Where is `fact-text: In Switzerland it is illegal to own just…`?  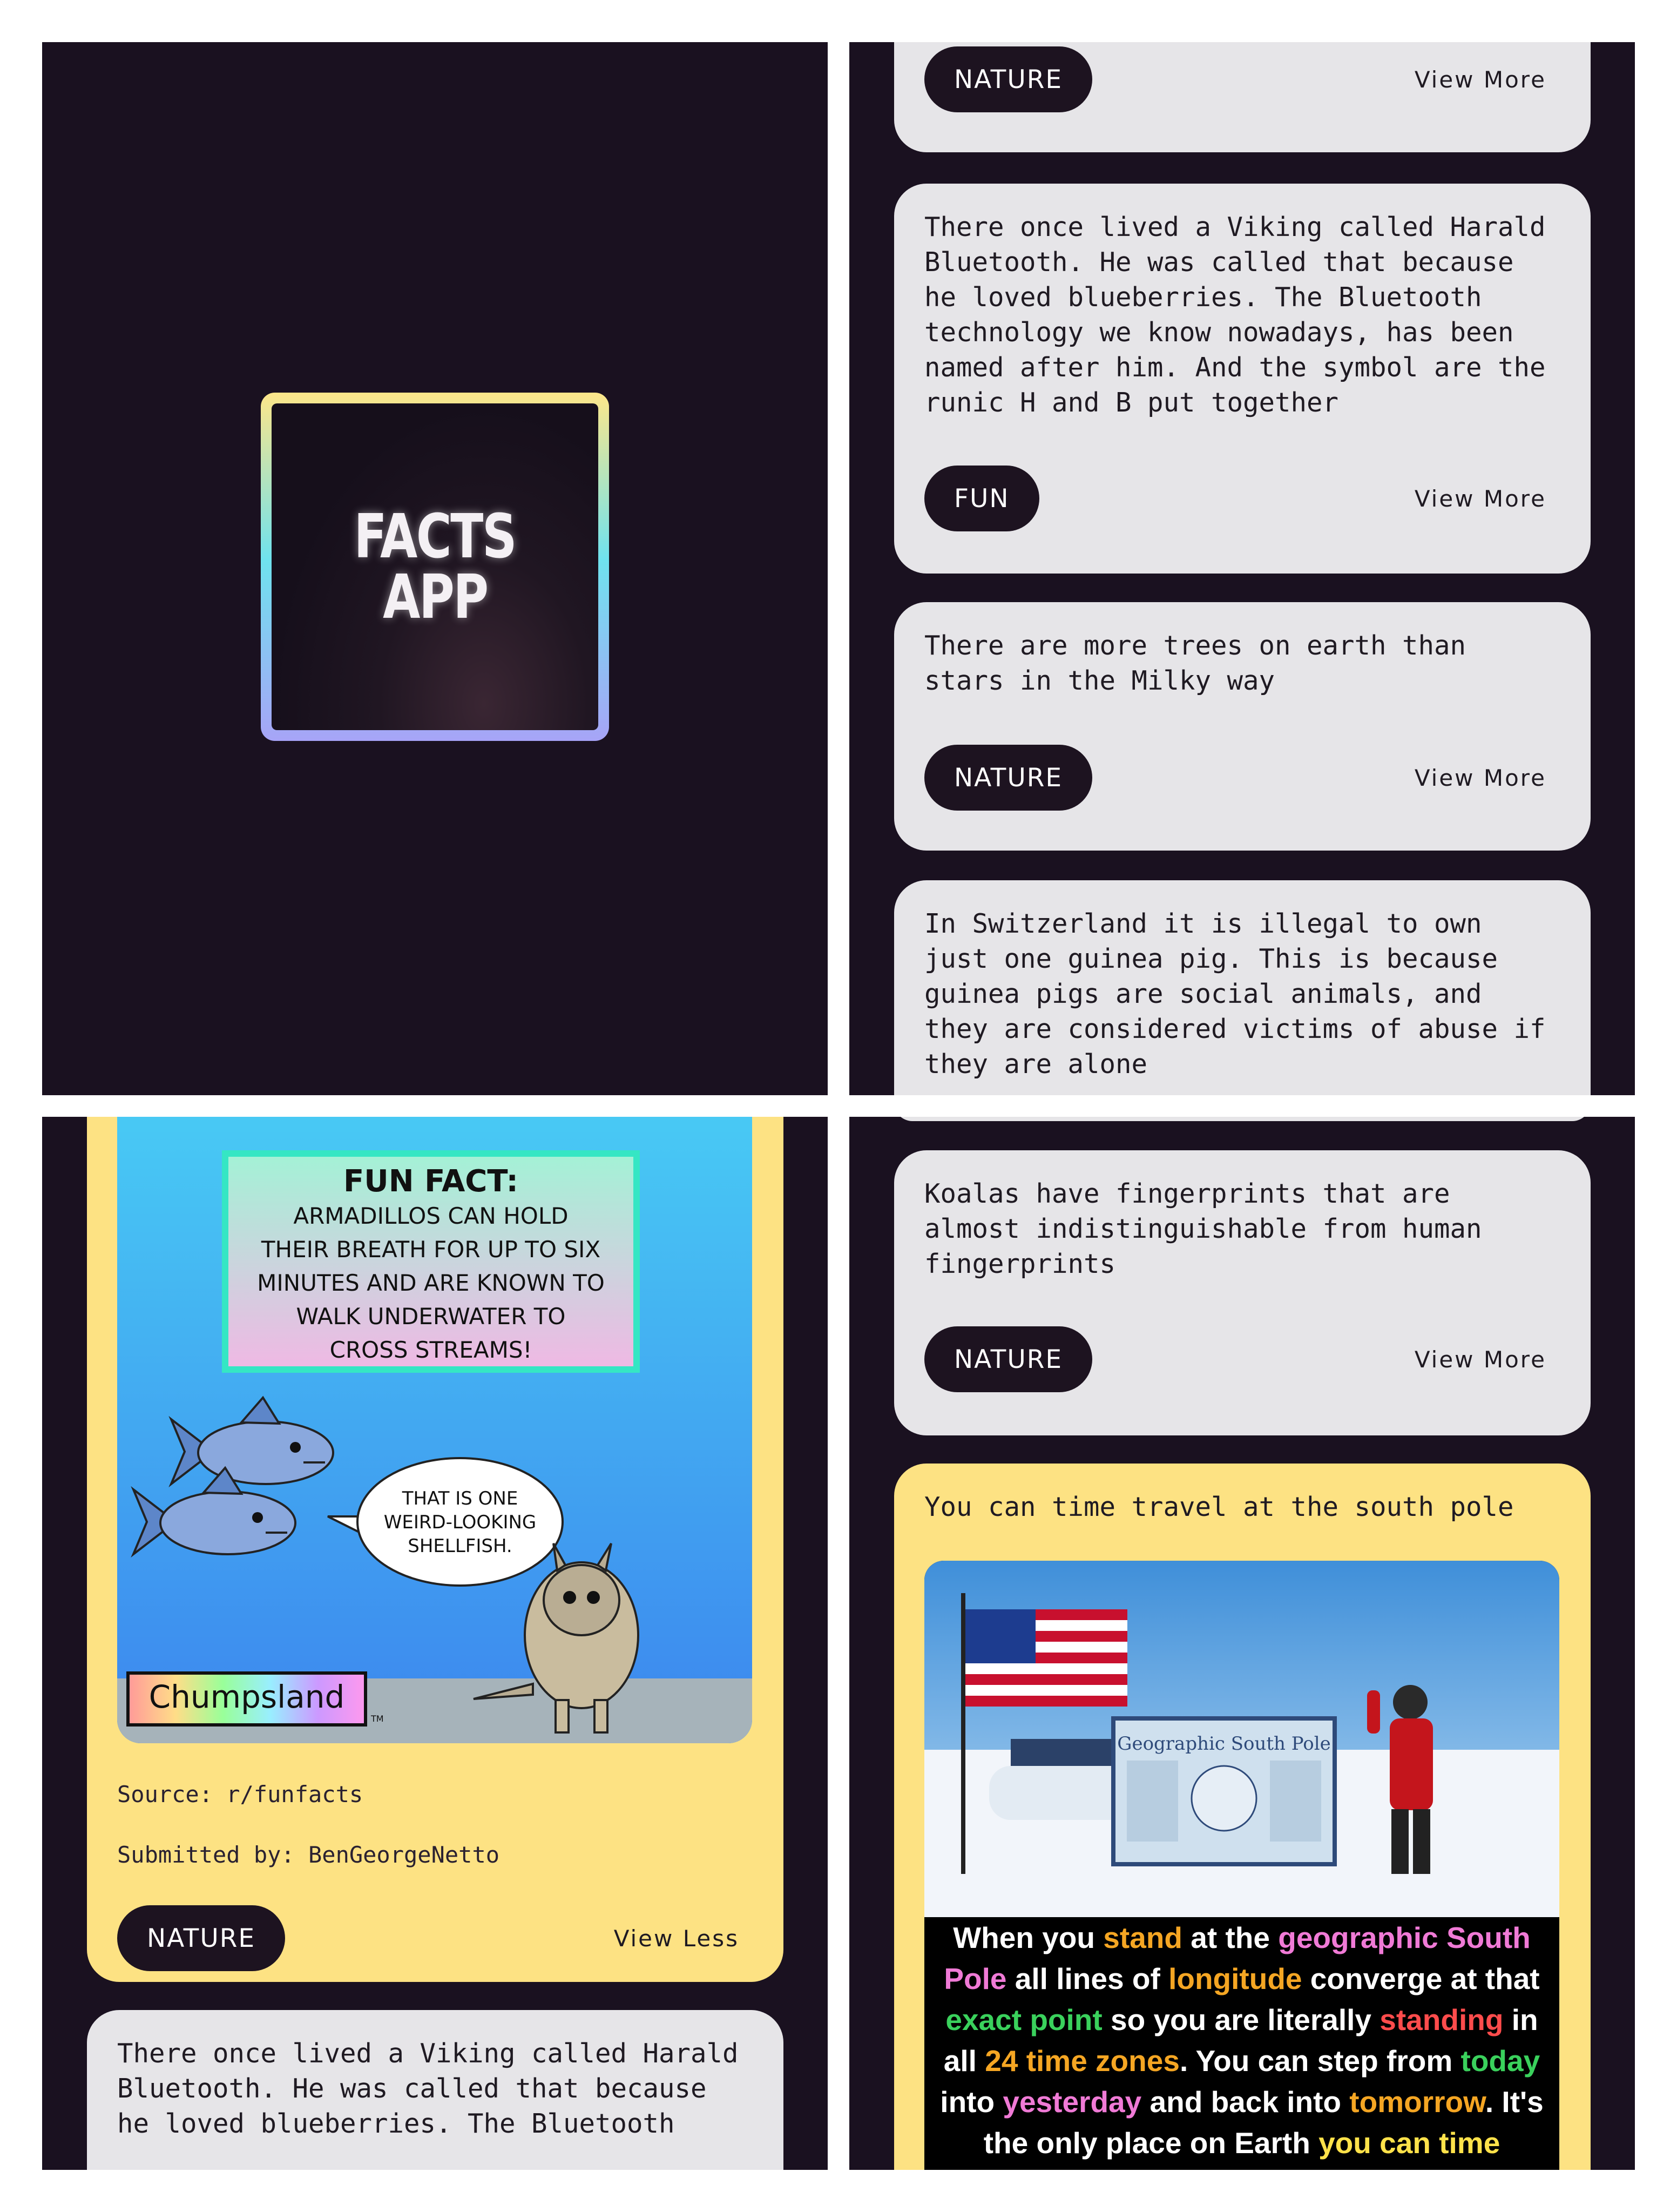 fact-text: In Switzerland it is illegal to own just… is located at coordinates (1235, 994).